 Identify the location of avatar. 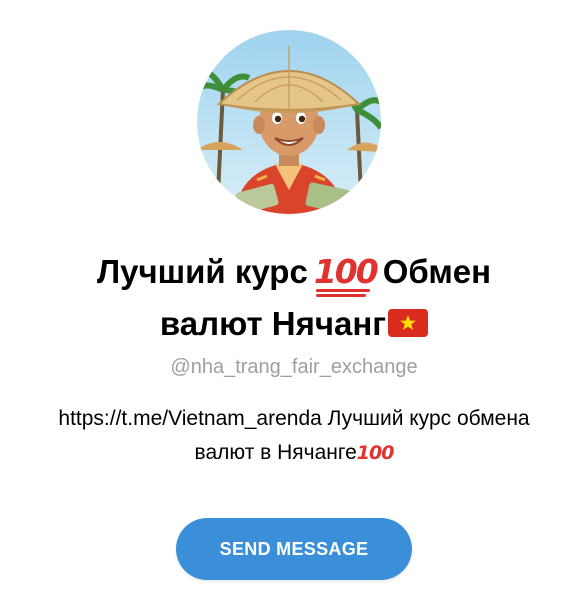
(289, 122).